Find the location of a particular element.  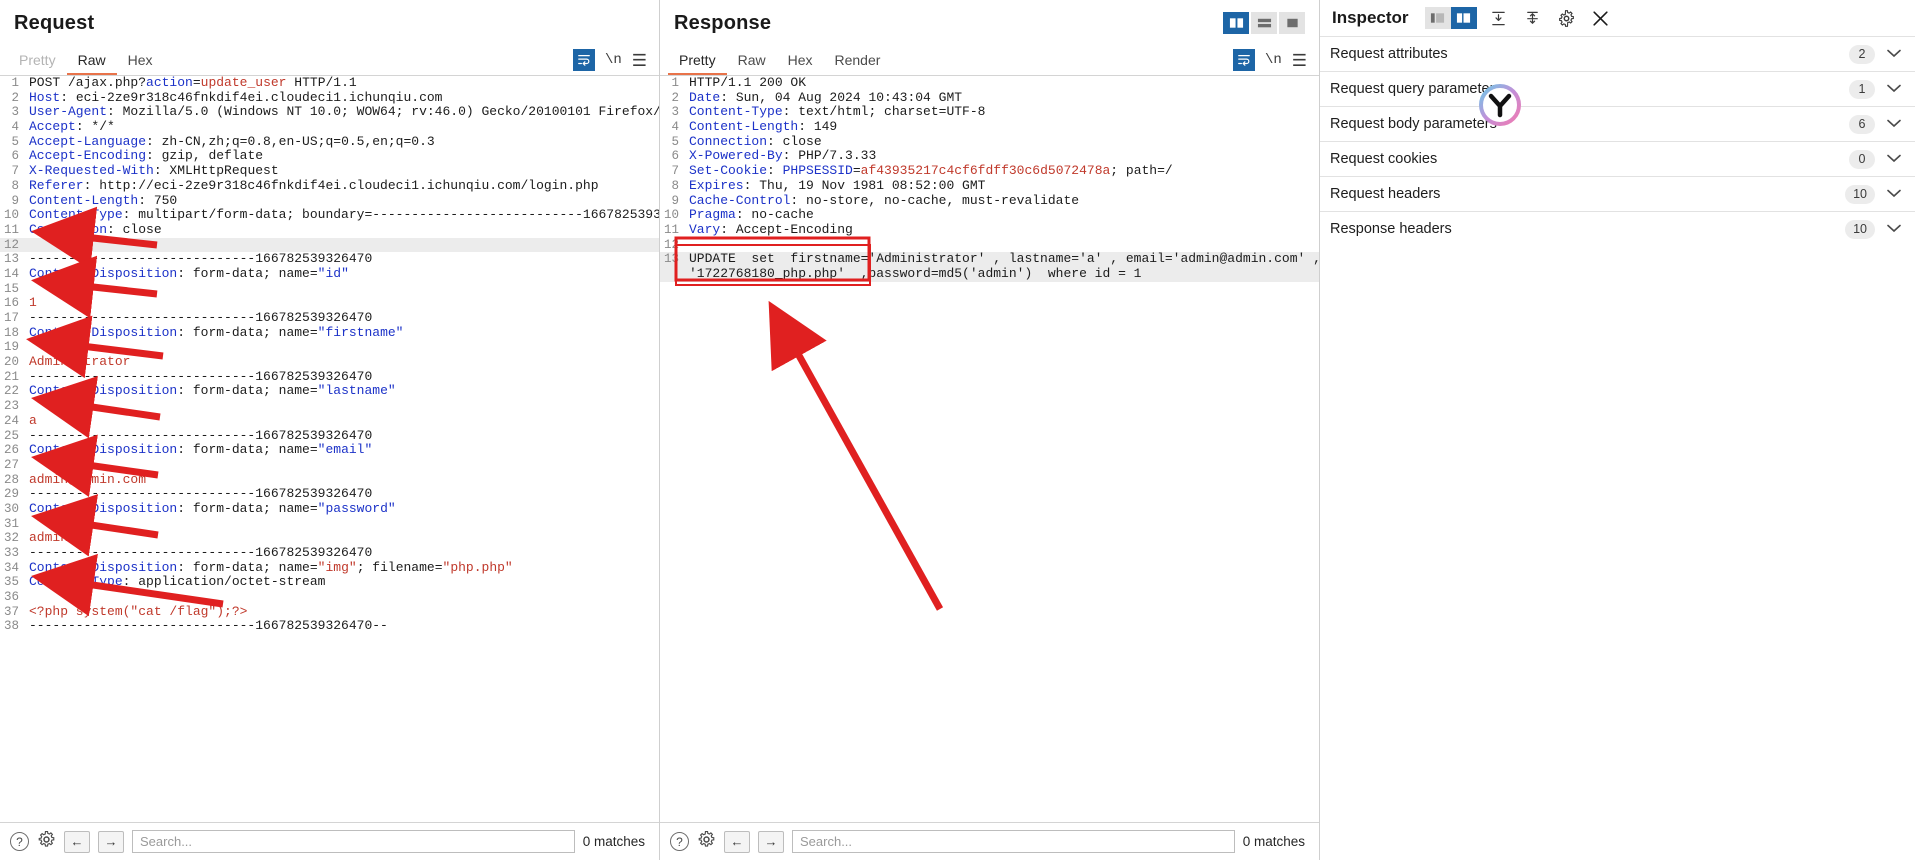

inspector-section-count: 0 is located at coordinates (1862, 159).